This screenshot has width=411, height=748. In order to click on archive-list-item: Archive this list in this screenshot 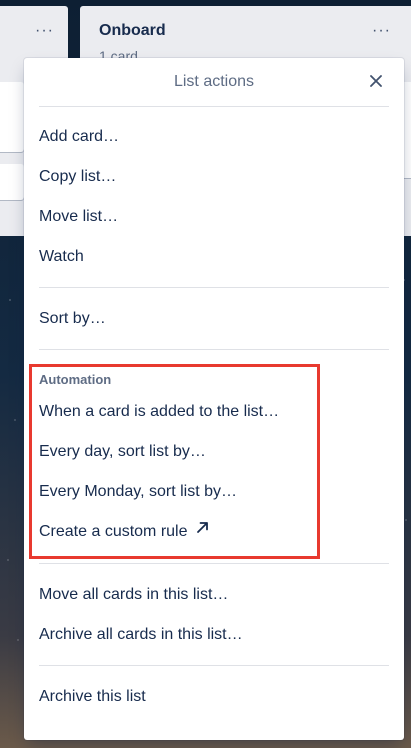, I will do `click(214, 697)`.